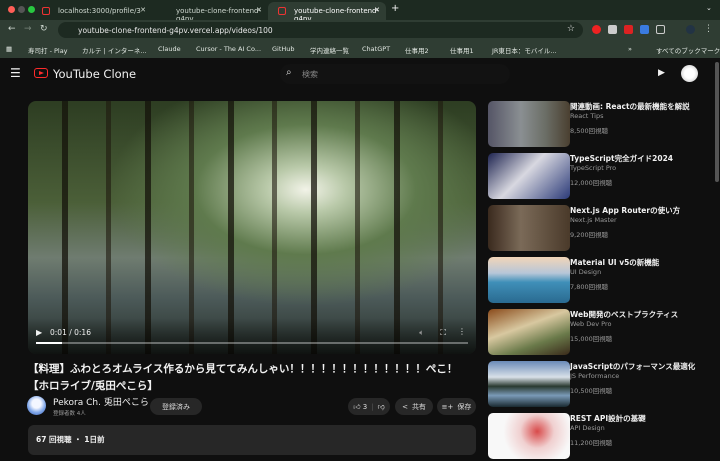  I want to click on bookmark-star-icon: ☆, so click(571, 29).